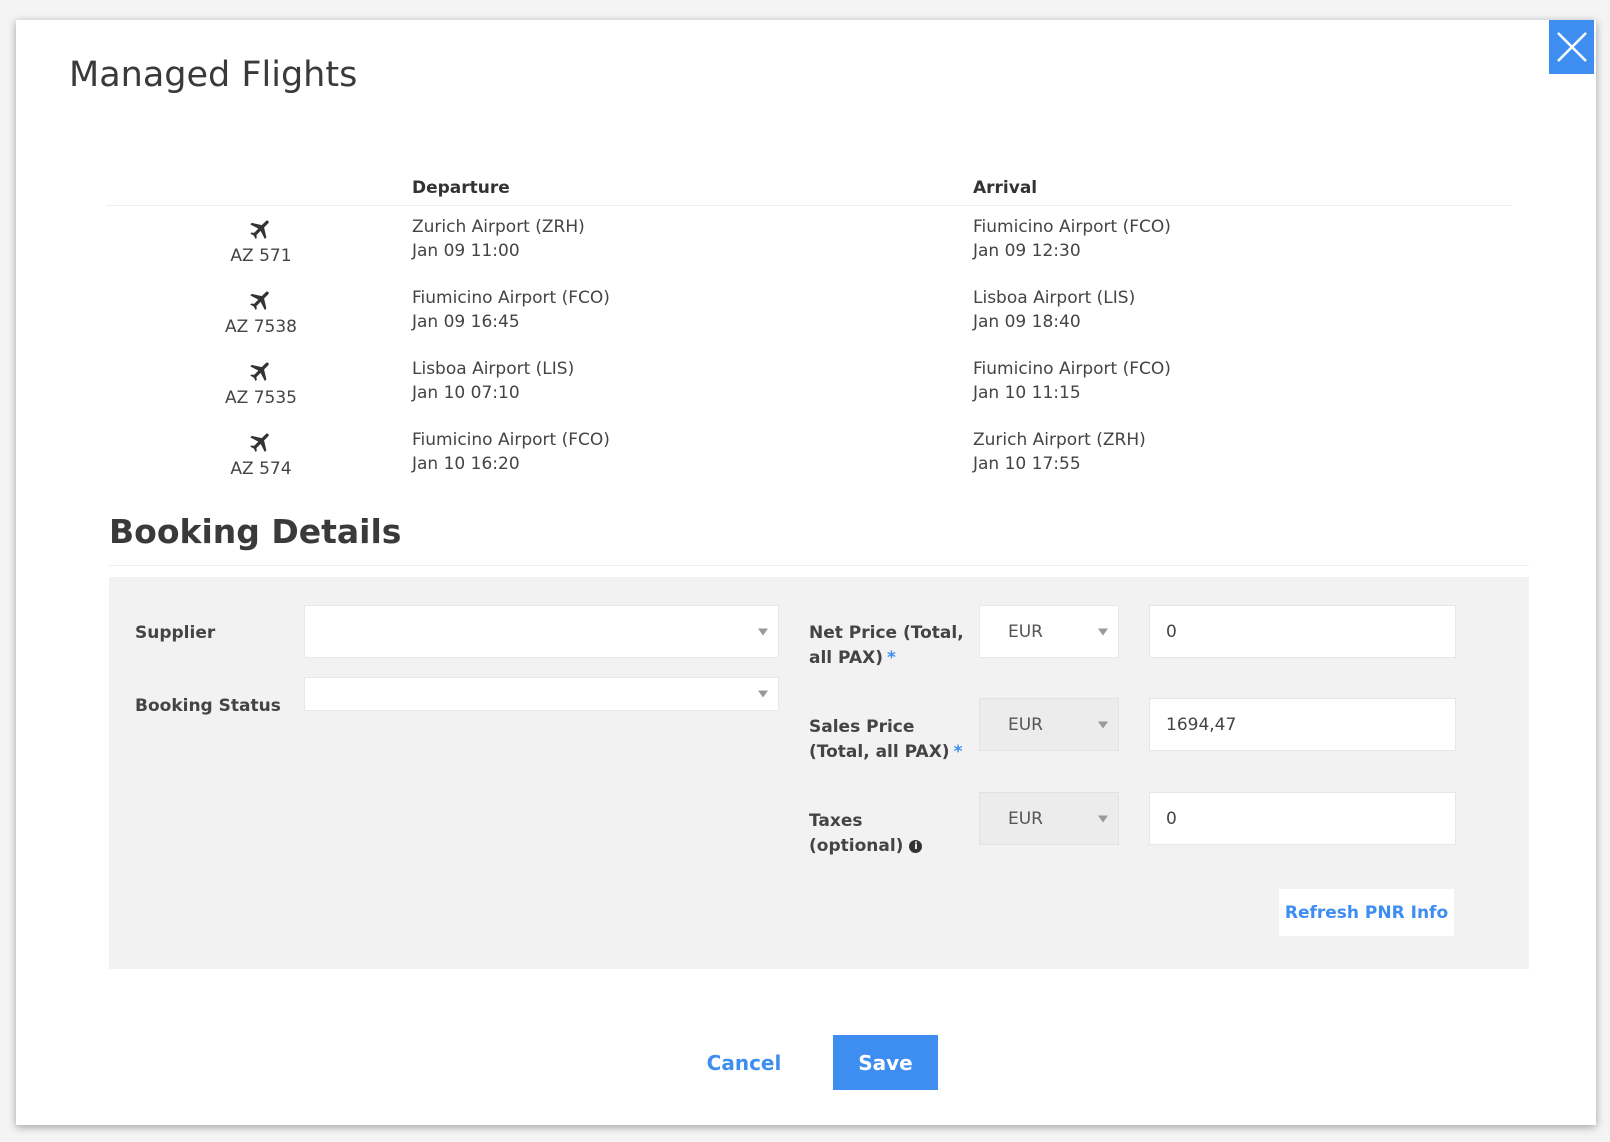  Describe the element at coordinates (261, 469) in the screenshot. I see `flight-code: AZ 574` at that location.